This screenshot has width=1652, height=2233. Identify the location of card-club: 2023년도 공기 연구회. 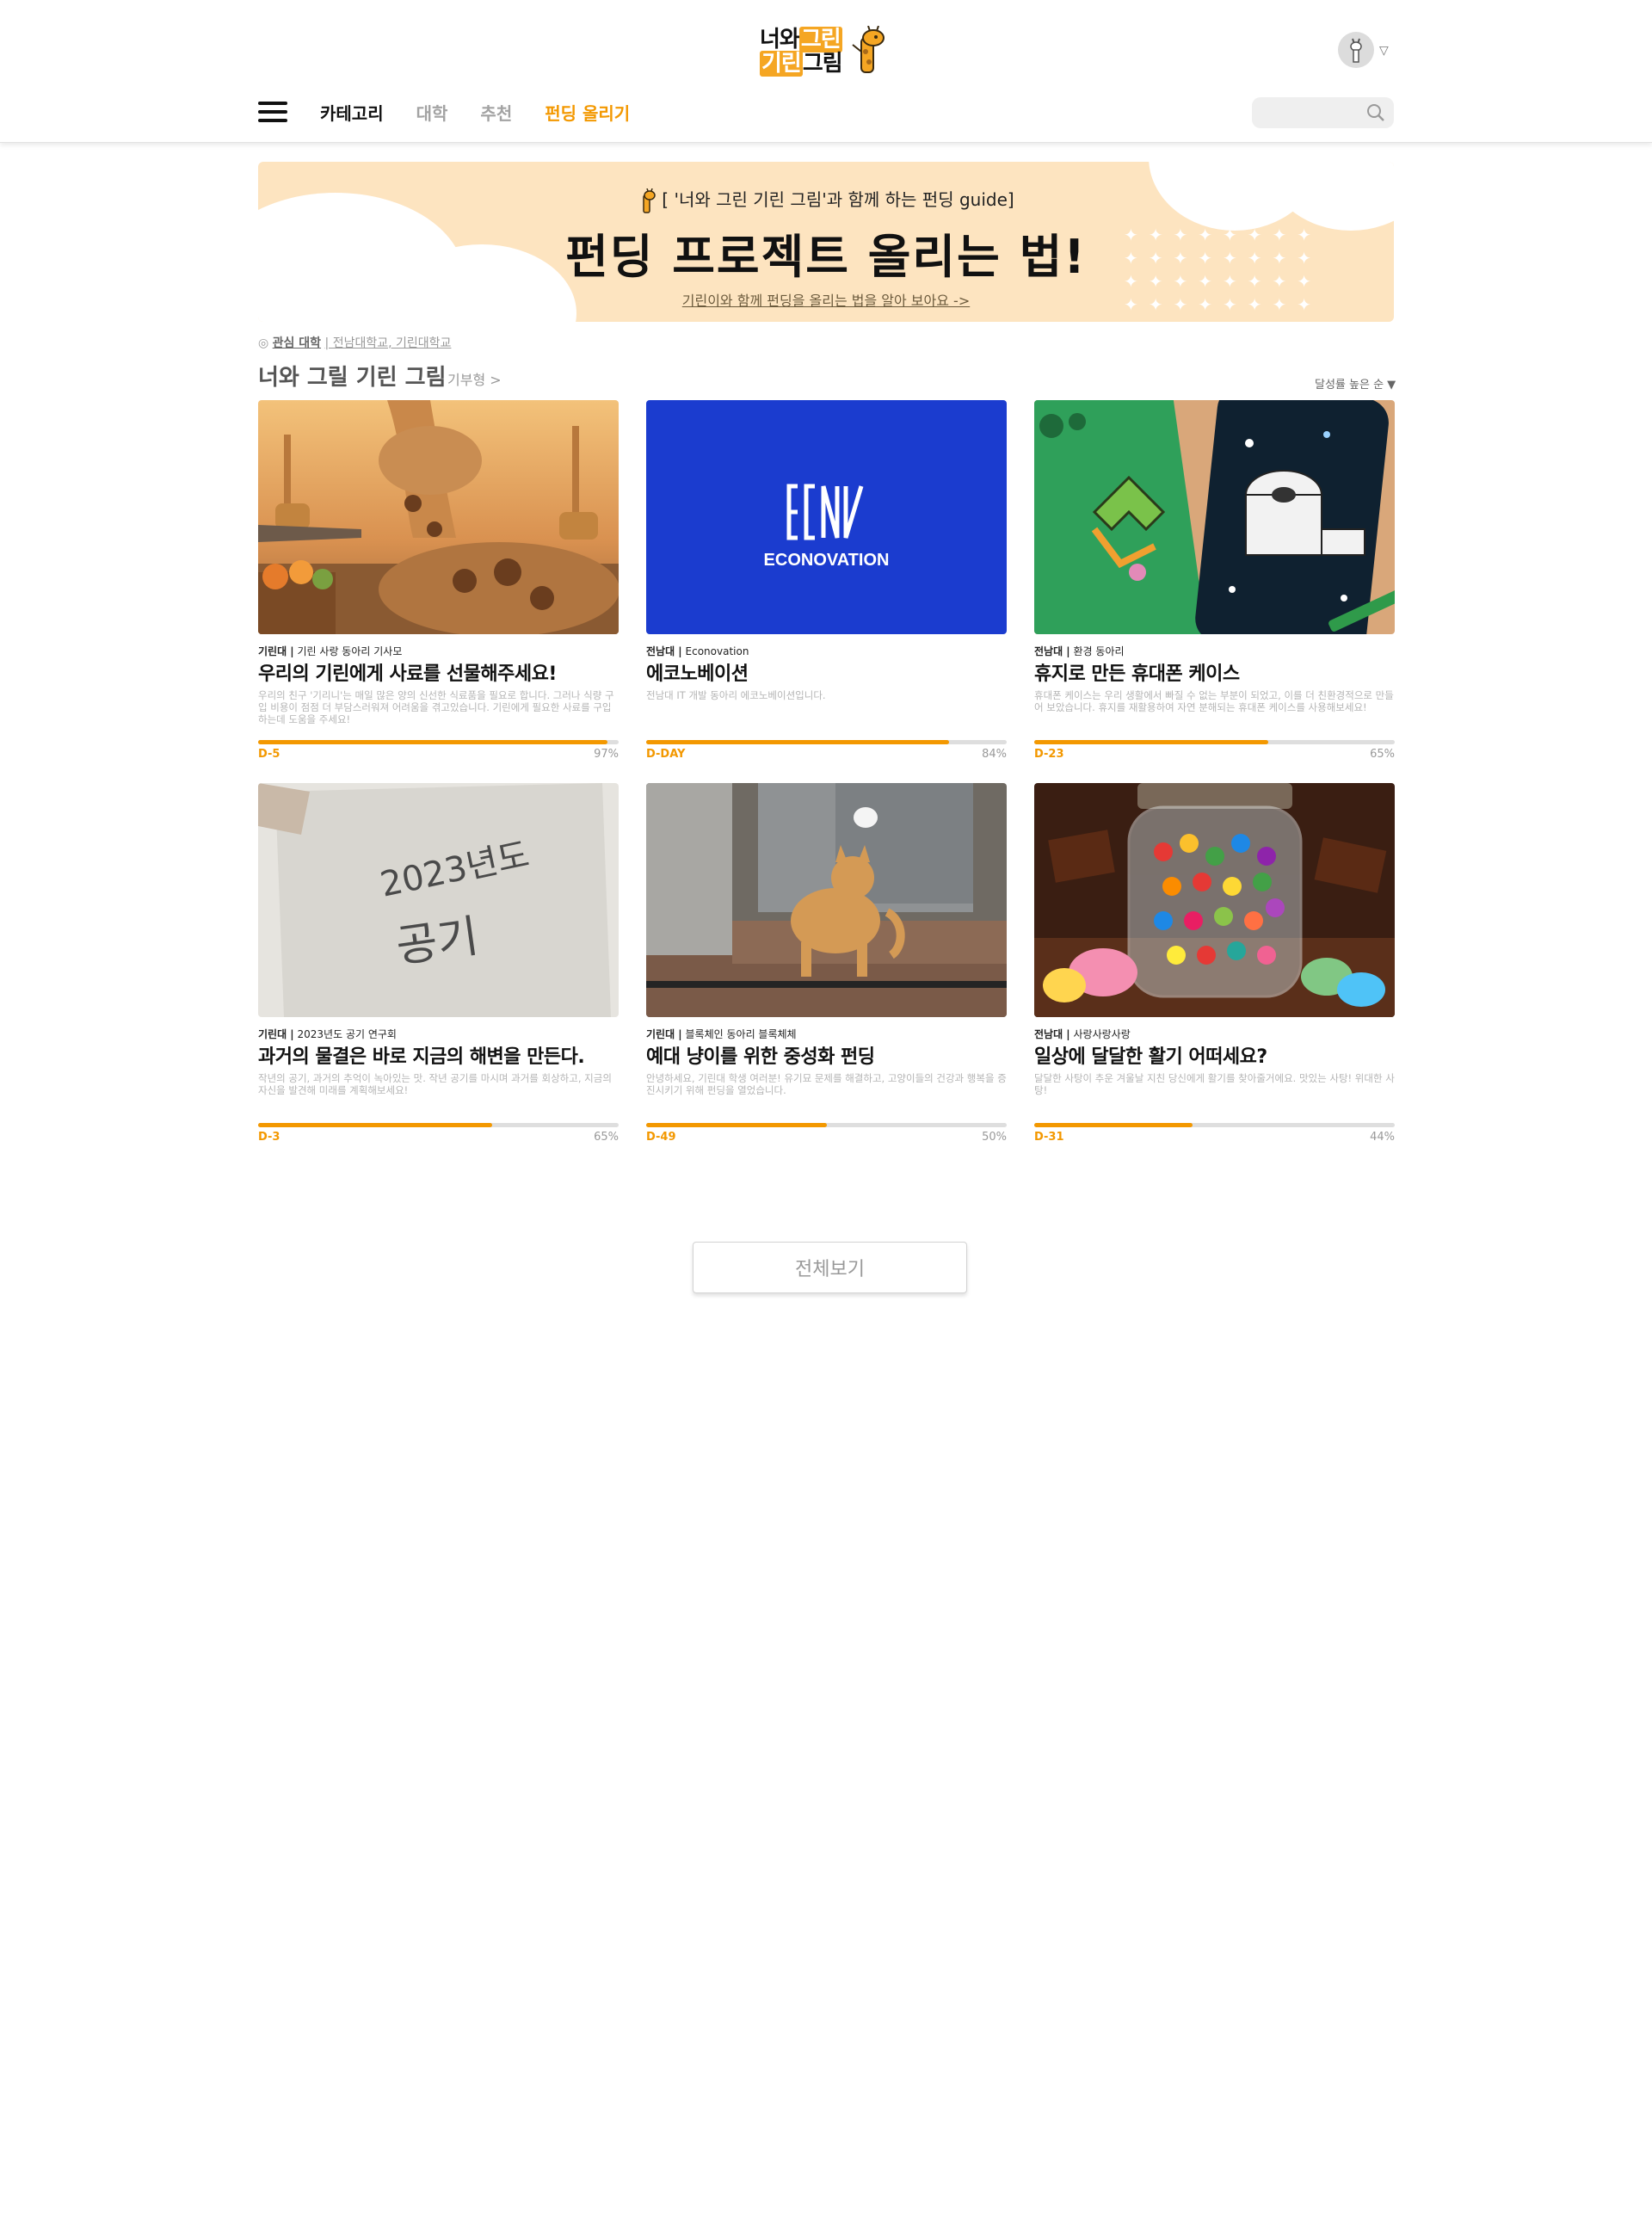
(347, 1034).